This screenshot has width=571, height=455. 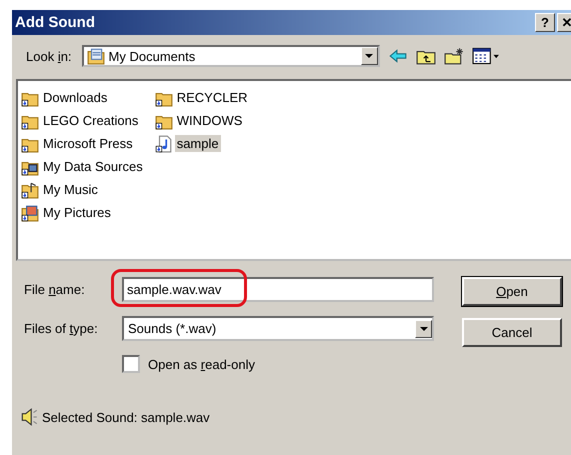 I want to click on file-type-label: Files of type:, so click(x=61, y=328).